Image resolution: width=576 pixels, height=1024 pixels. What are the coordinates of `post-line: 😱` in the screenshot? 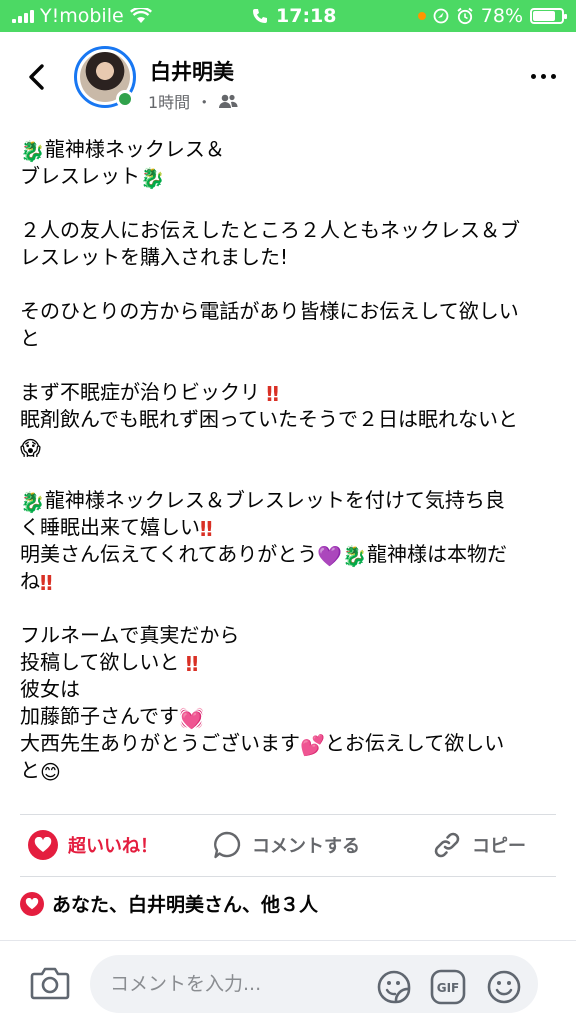 It's located at (290, 446).